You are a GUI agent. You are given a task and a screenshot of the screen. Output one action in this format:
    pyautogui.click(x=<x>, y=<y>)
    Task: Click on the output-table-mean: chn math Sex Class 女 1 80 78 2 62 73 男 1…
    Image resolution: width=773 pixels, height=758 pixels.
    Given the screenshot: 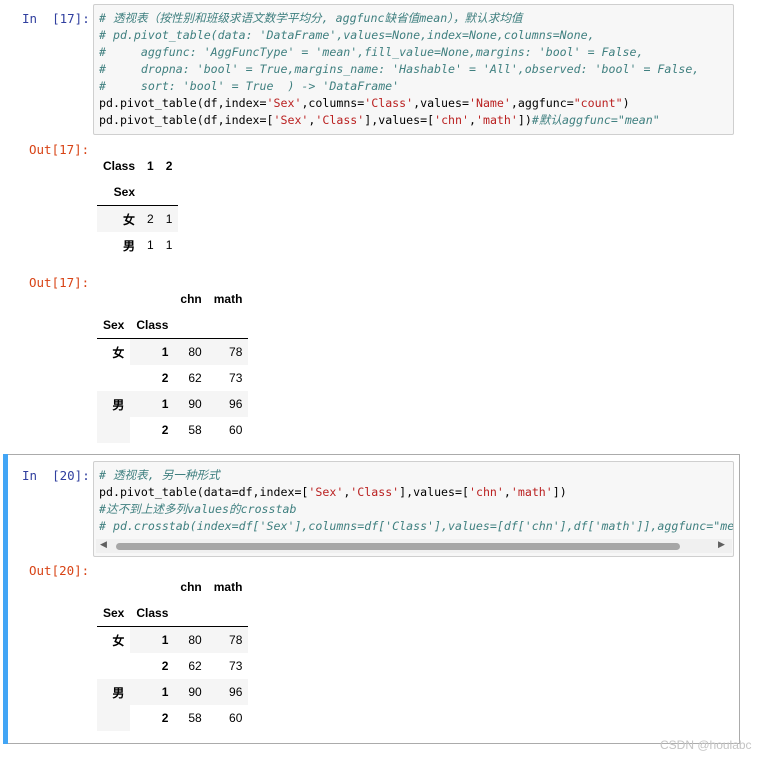 What is the action you would take?
    pyautogui.click(x=173, y=364)
    